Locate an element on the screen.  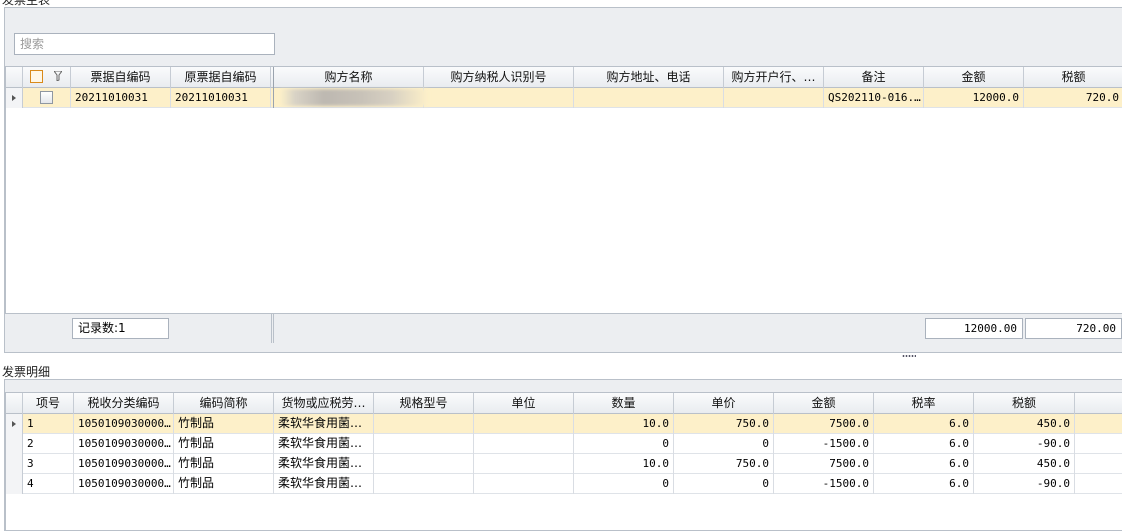
search-box is located at coordinates (144, 44).